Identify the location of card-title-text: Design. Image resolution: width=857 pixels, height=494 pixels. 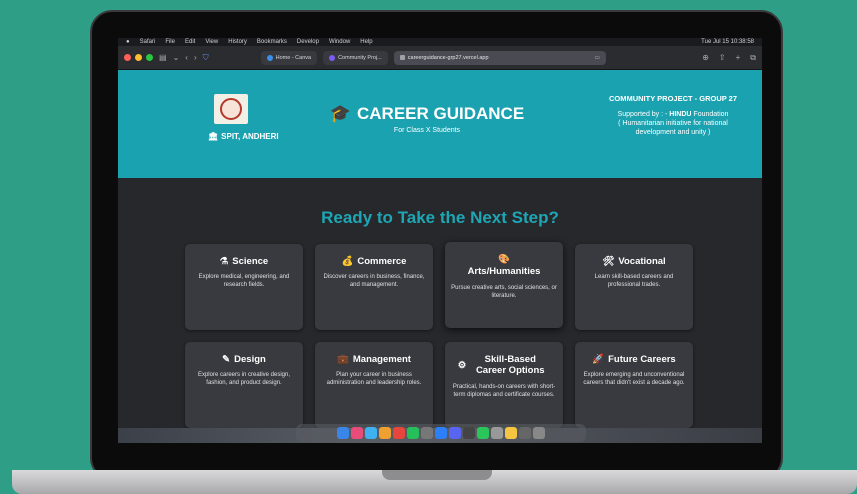
(250, 359).